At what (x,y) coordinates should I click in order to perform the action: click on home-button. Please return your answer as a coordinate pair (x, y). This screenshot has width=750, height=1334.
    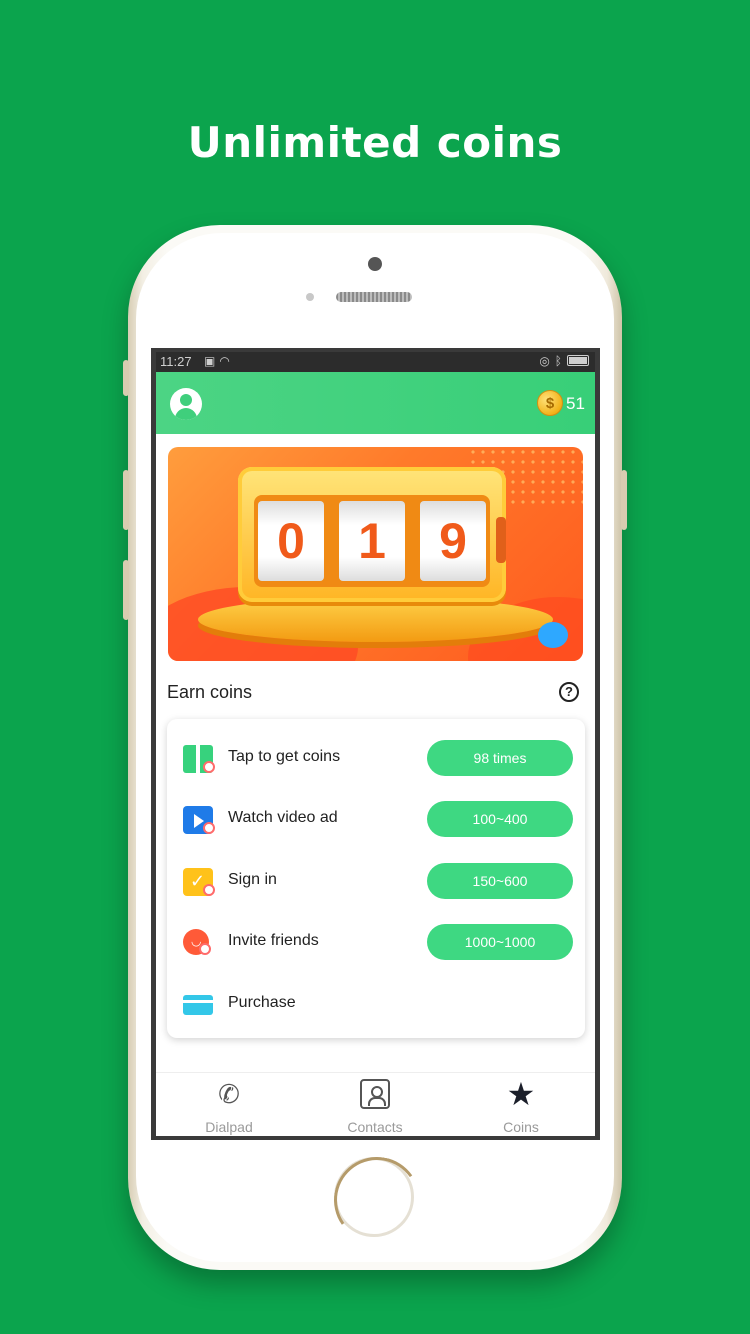
    Looking at the image, I should click on (374, 1197).